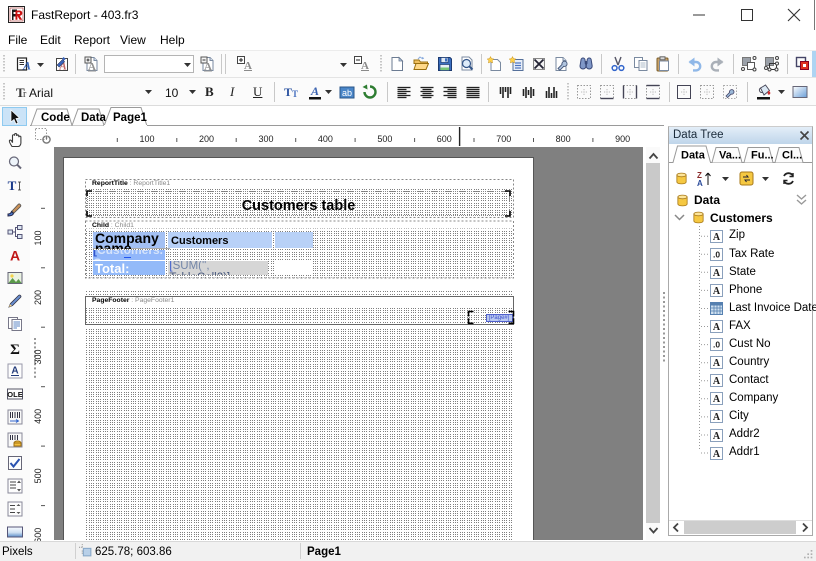 This screenshot has height=561, width=816. What do you see at coordinates (25, 94) in the screenshot?
I see `svg-text: r` at bounding box center [25, 94].